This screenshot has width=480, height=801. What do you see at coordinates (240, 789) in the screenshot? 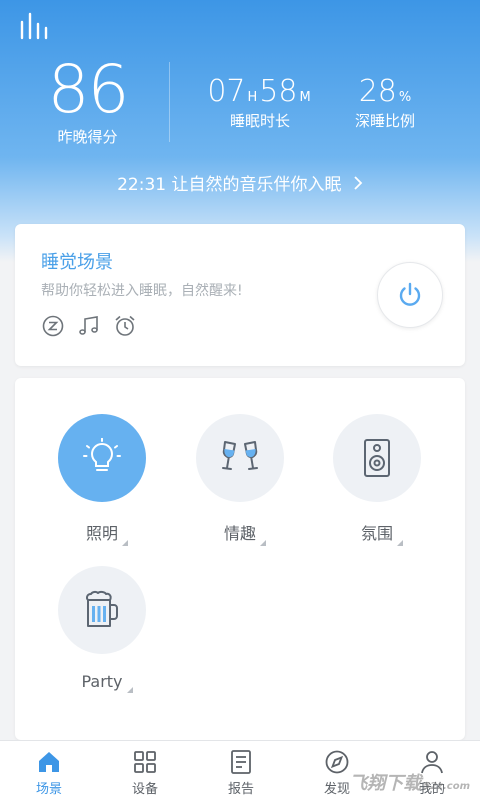
I see `tab-label: 报告` at bounding box center [240, 789].